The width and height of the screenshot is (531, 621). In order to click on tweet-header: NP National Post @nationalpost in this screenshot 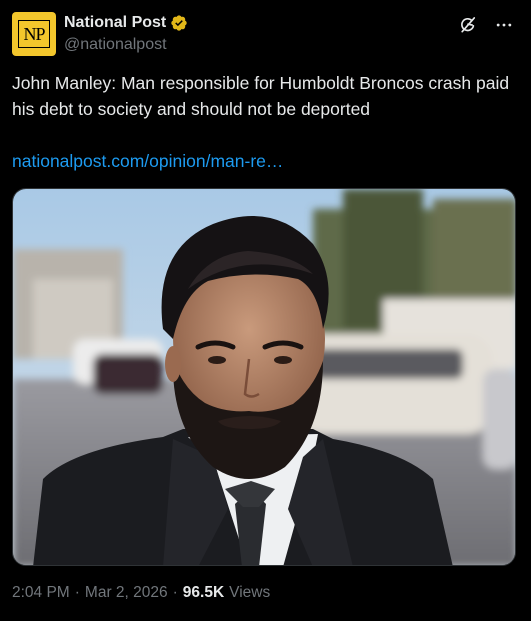, I will do `click(265, 35)`.